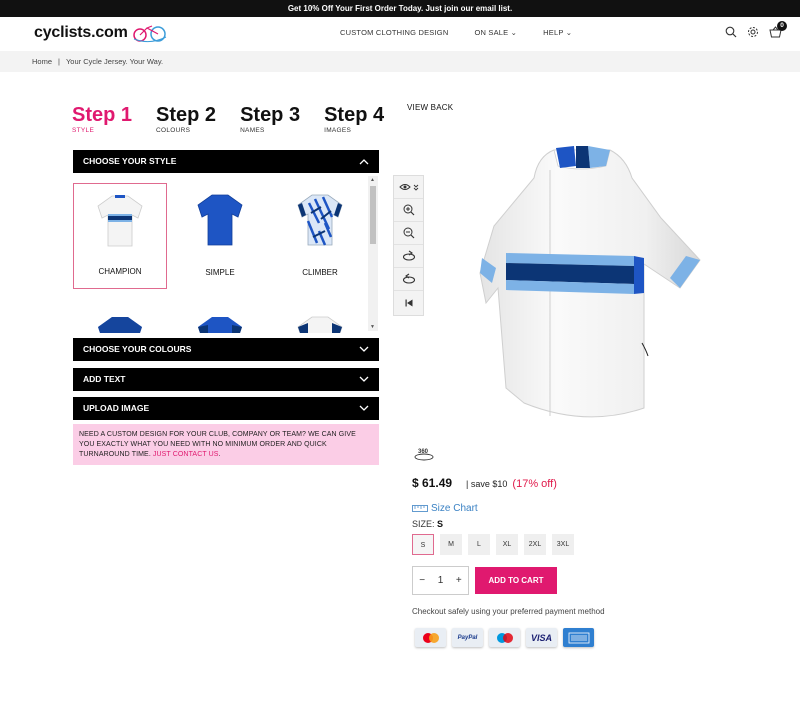 The image size is (800, 709). What do you see at coordinates (354, 115) in the screenshot?
I see `step-title: Step 4` at bounding box center [354, 115].